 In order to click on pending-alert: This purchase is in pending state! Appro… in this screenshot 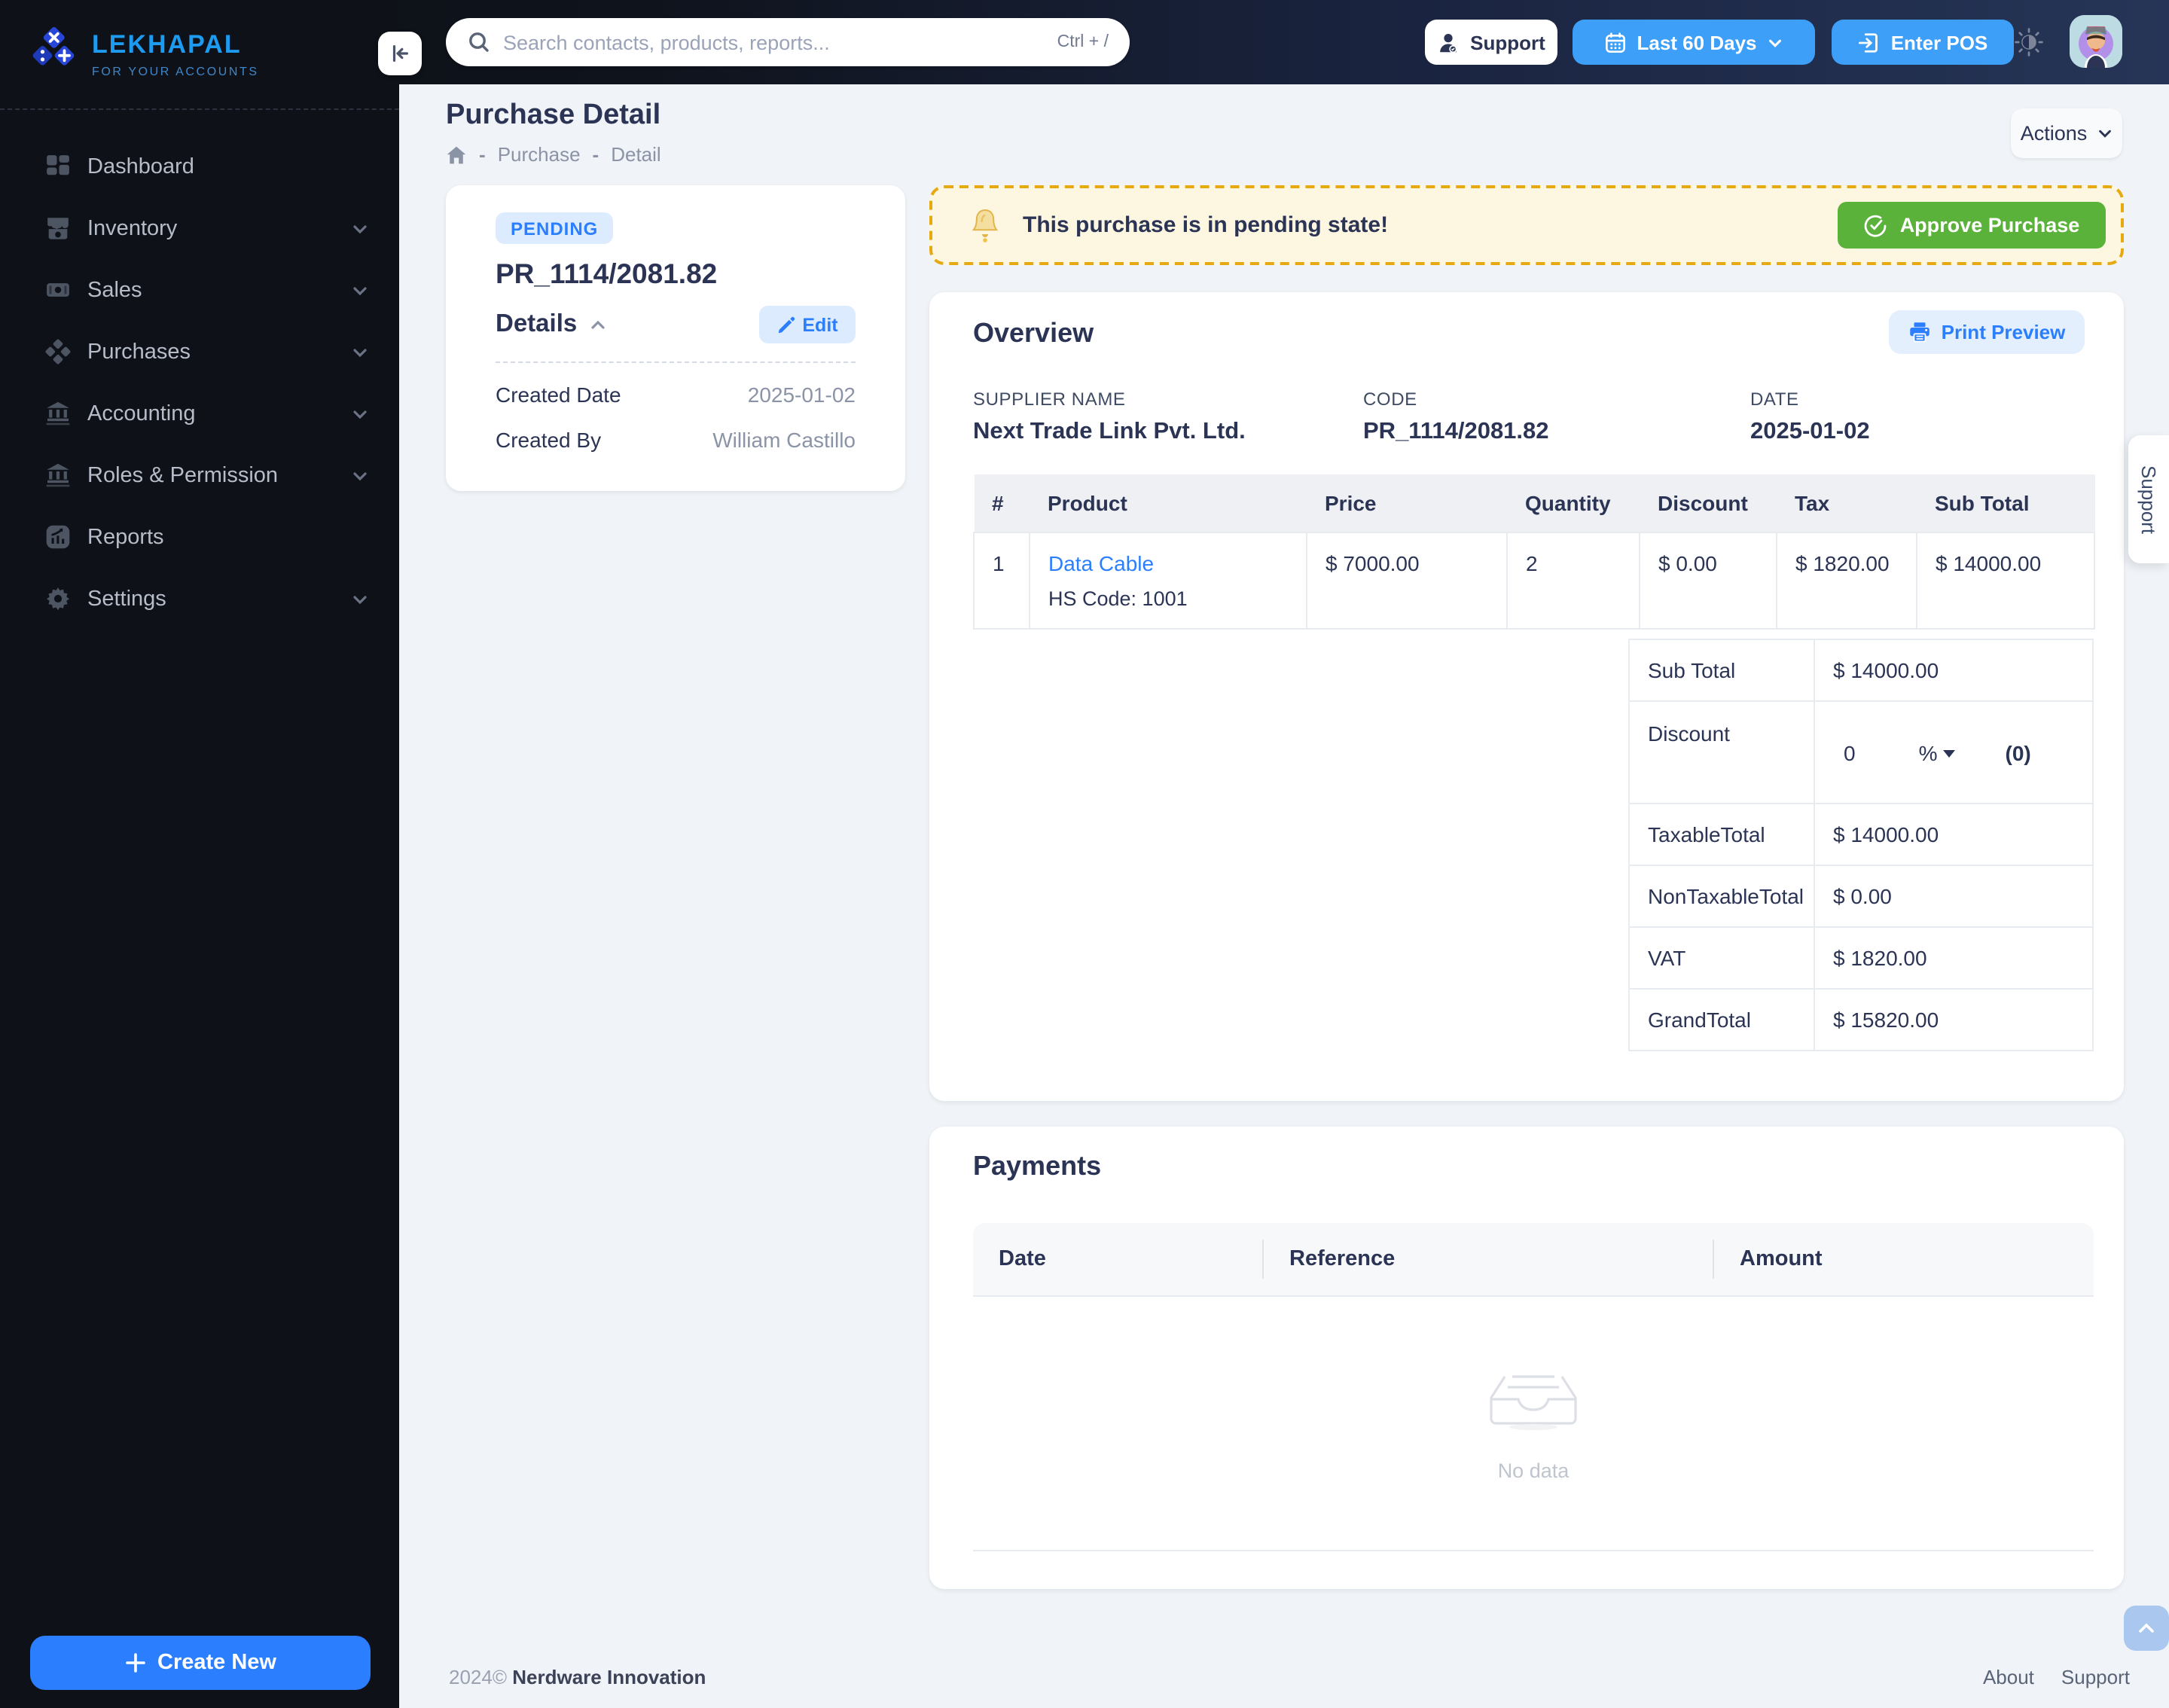, I will do `click(1526, 225)`.